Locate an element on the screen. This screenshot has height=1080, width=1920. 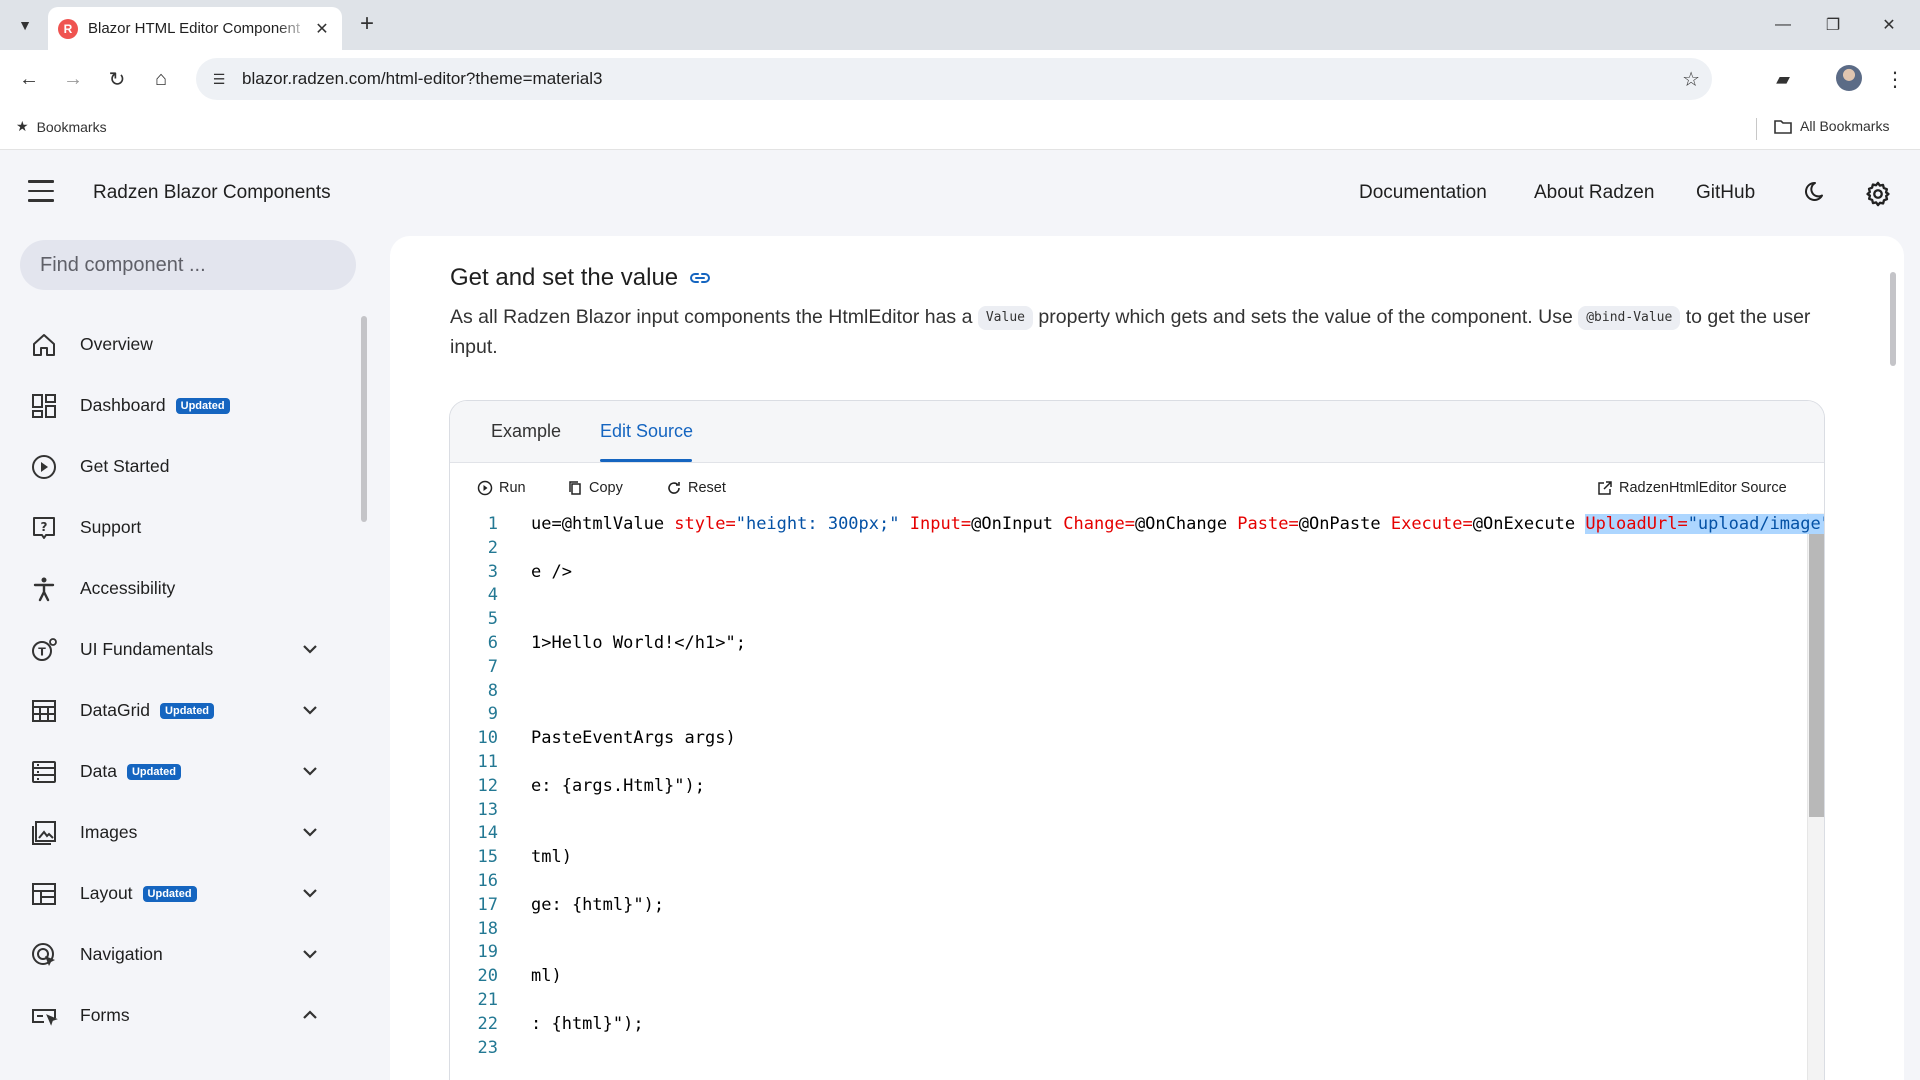
sidebar-item-ui-fundamentals: T UI Fundamentals is located at coordinates (170, 649).